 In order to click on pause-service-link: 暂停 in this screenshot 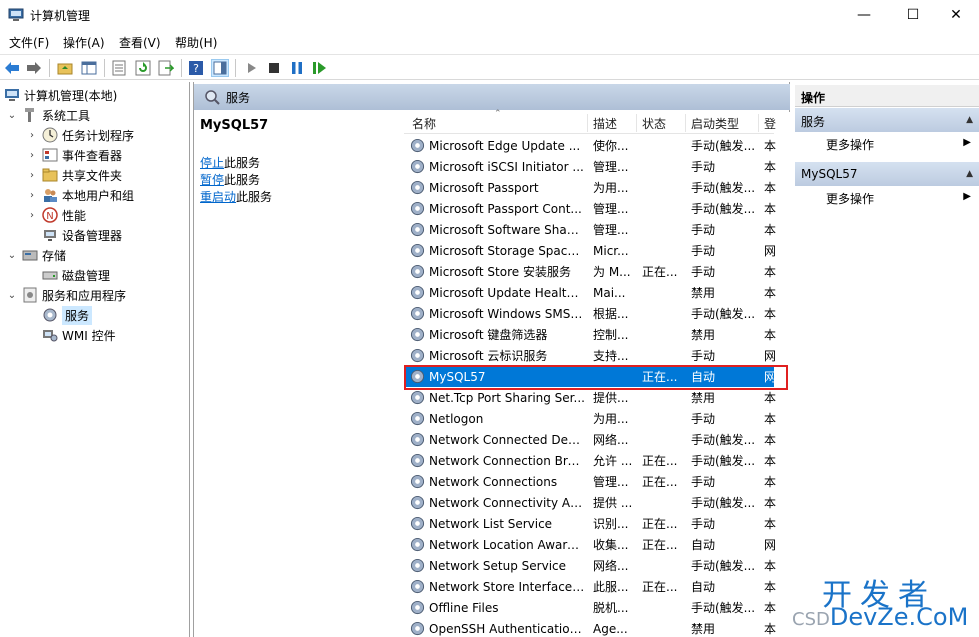, I will do `click(212, 180)`.